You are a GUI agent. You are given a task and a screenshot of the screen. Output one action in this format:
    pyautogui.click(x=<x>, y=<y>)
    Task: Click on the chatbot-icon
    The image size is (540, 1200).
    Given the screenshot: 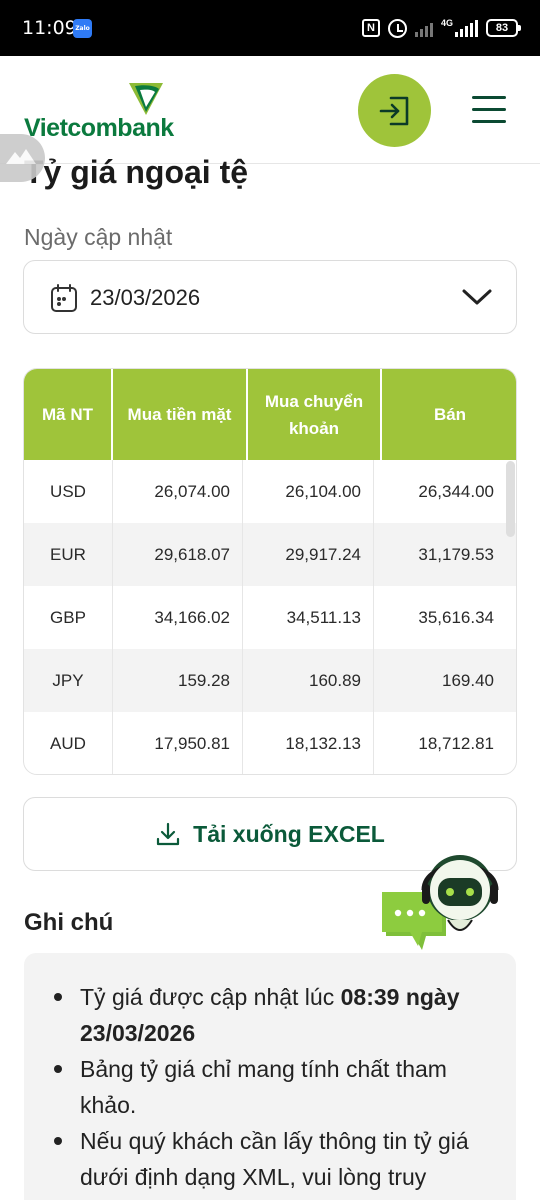 What is the action you would take?
    pyautogui.click(x=440, y=902)
    